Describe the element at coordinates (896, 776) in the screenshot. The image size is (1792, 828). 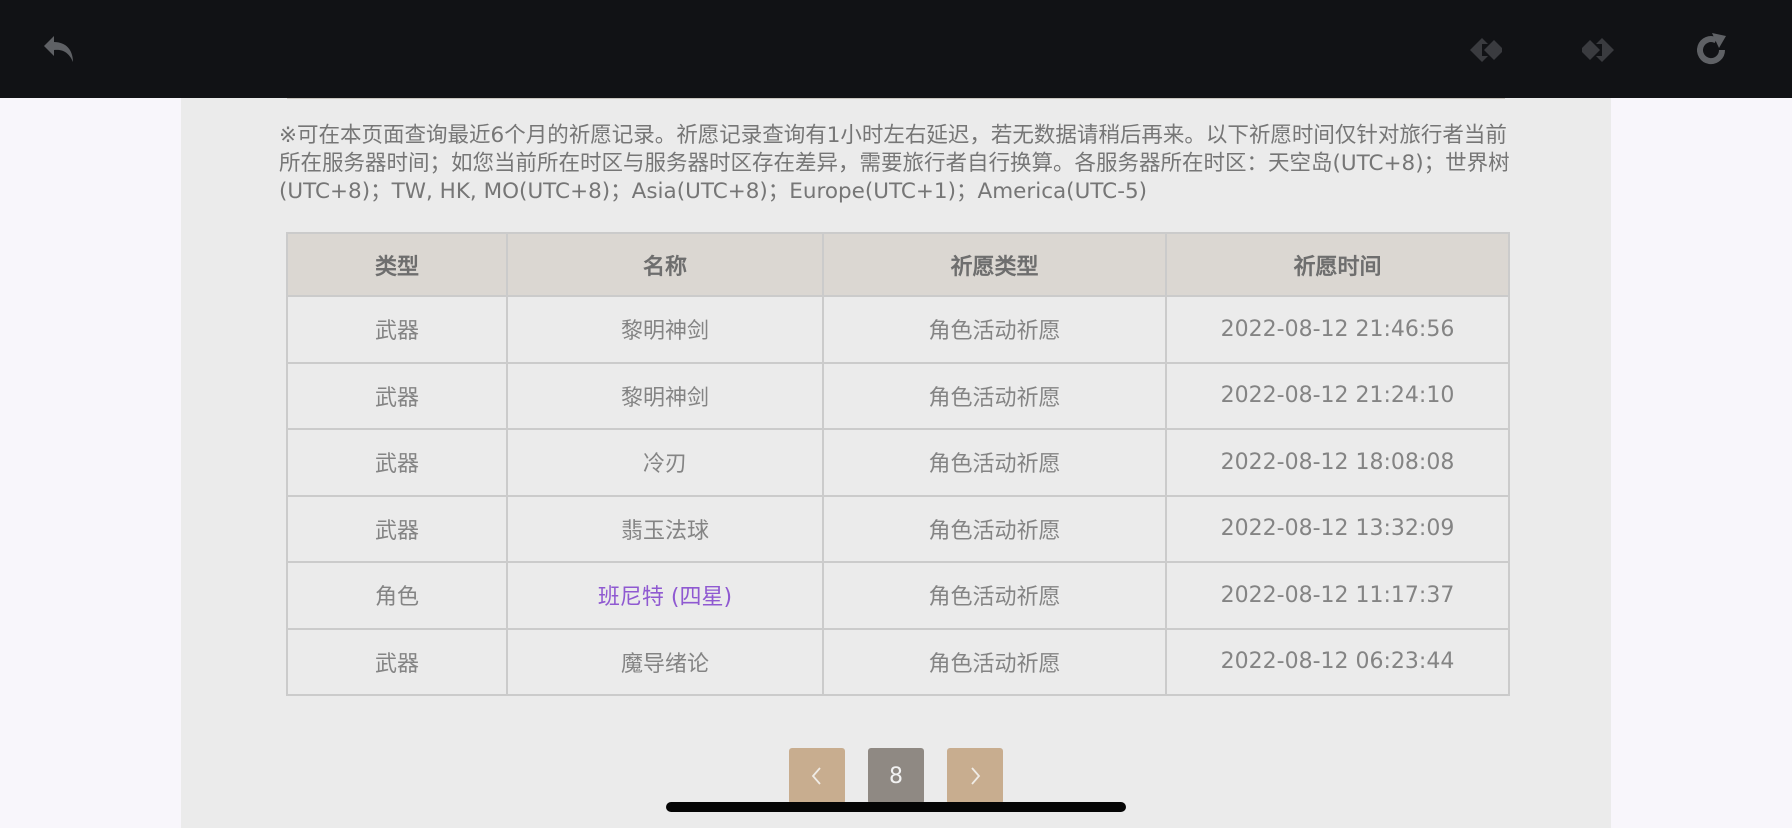
I see `pagination-current-page: 8` at that location.